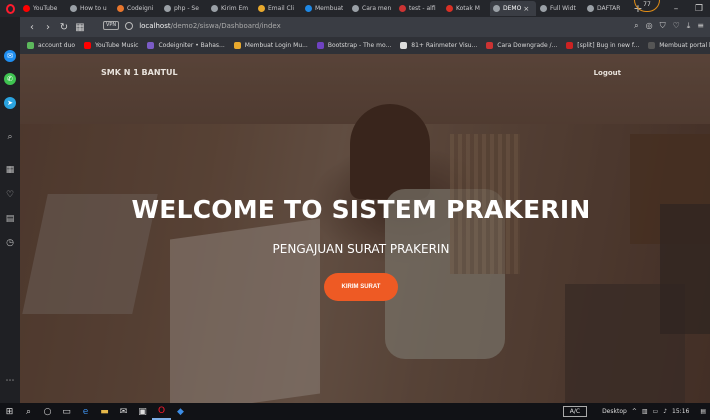 The width and height of the screenshot is (710, 420). Describe the element at coordinates (10, 56) in the screenshot. I see `messenger-icon: ✉` at that location.